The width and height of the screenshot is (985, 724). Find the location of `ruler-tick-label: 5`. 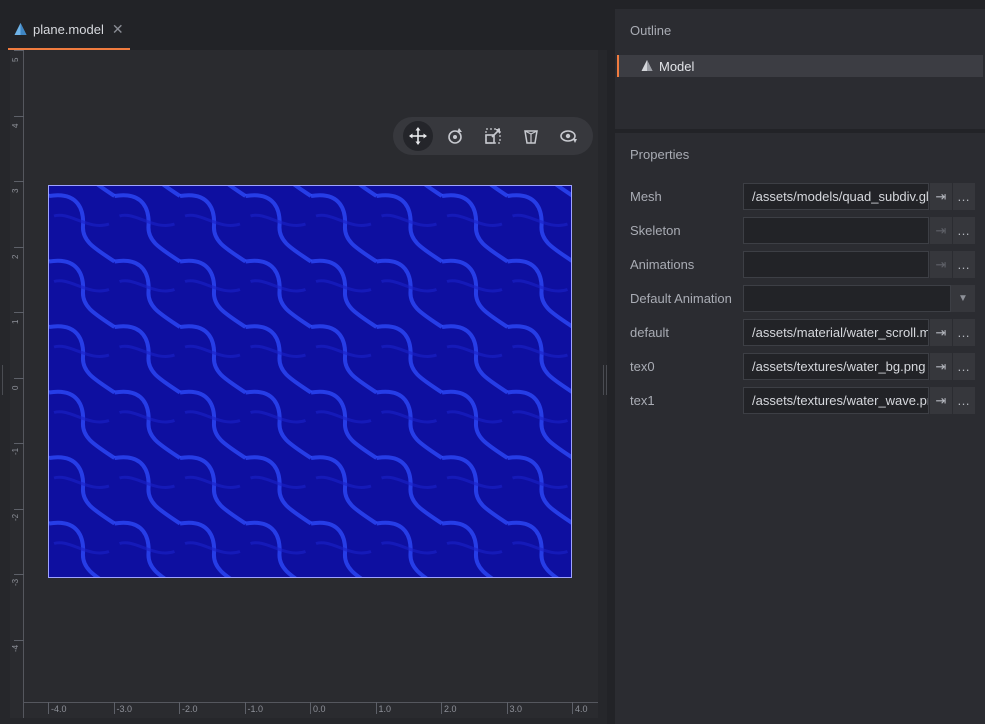

ruler-tick-label: 5 is located at coordinates (15, 59).